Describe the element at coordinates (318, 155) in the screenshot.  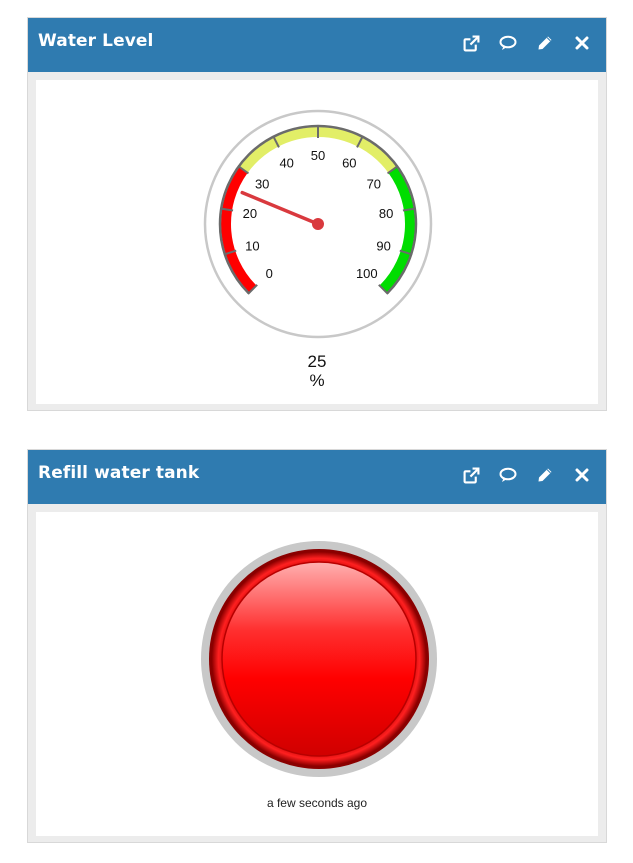
I see `gauge-tick-label-50: 50` at that location.